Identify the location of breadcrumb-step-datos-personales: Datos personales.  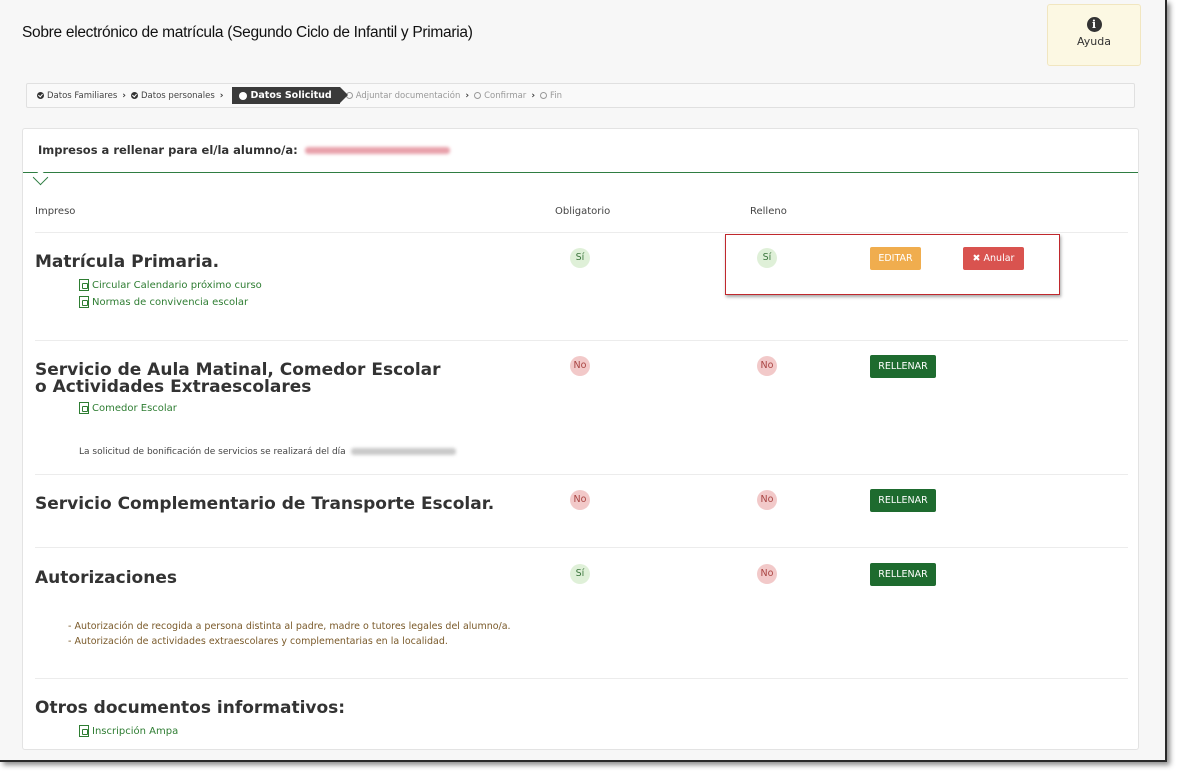
(173, 96).